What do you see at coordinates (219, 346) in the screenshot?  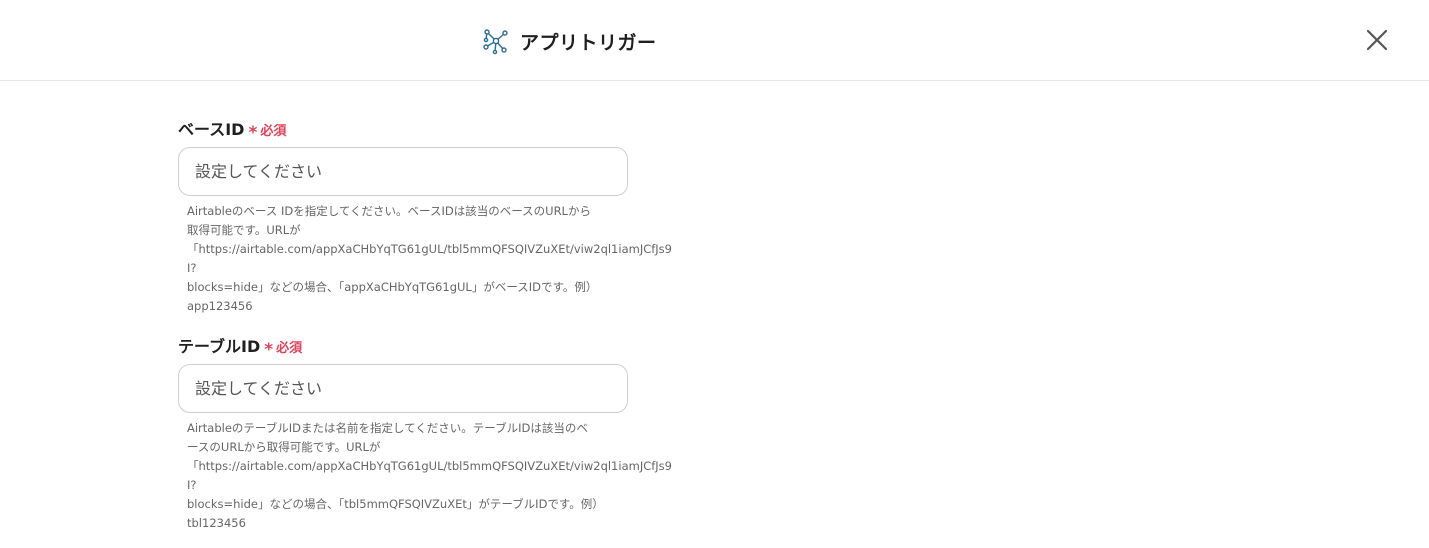 I see `table-id-label: テーブルID` at bounding box center [219, 346].